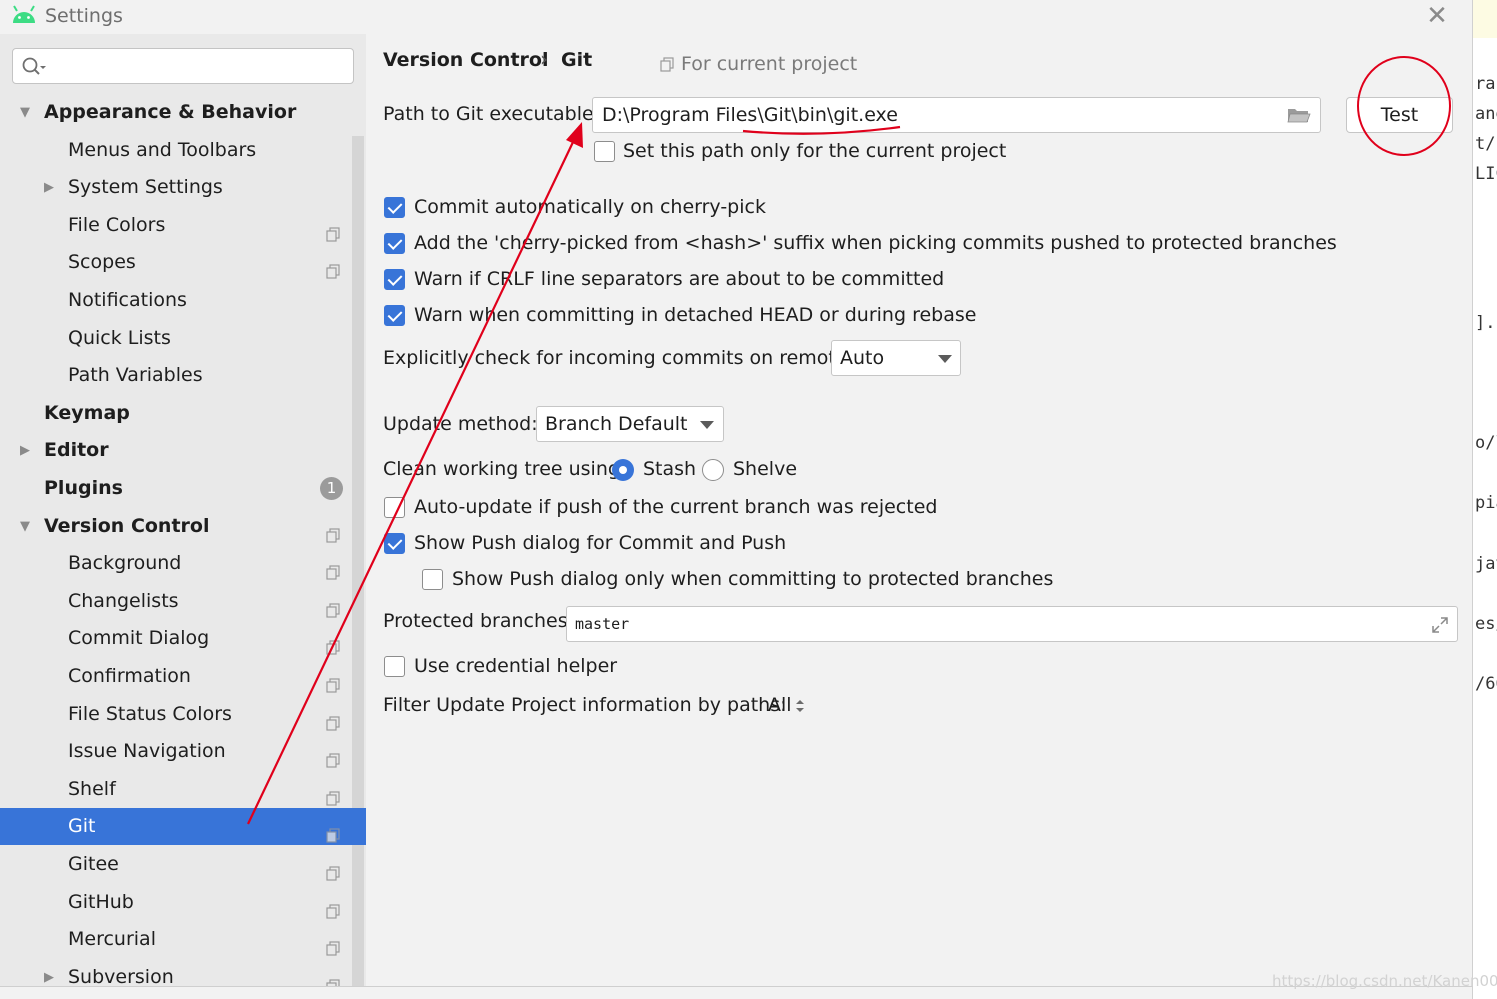  What do you see at coordinates (1384, 981) in the screenshot?
I see `watermark: https://blog.csdn.net/Kanen001` at bounding box center [1384, 981].